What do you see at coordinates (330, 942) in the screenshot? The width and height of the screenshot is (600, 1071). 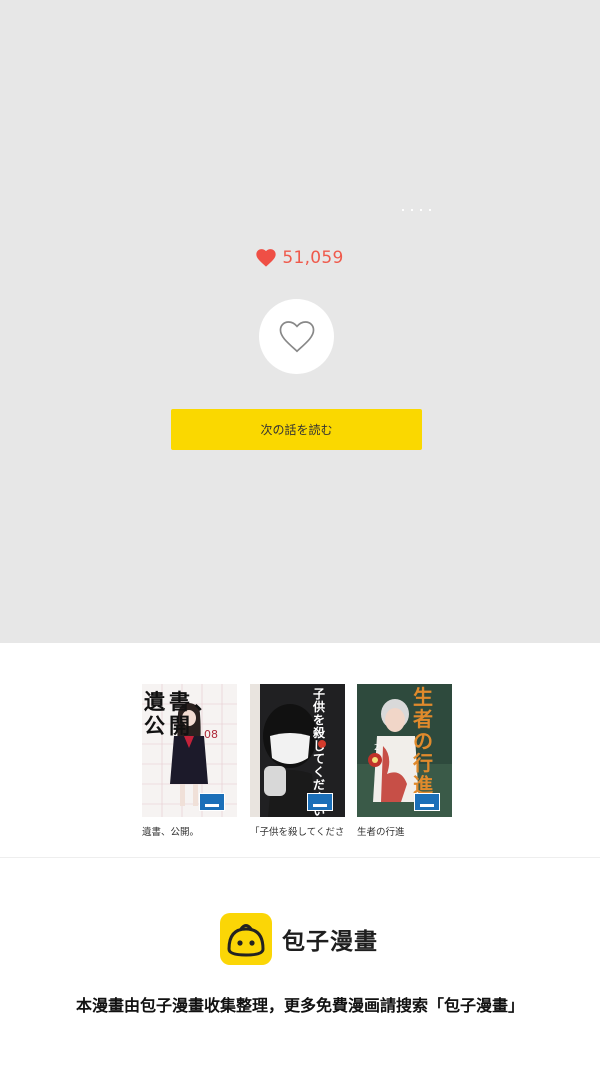 I see `brand-name: 包子漫畫` at bounding box center [330, 942].